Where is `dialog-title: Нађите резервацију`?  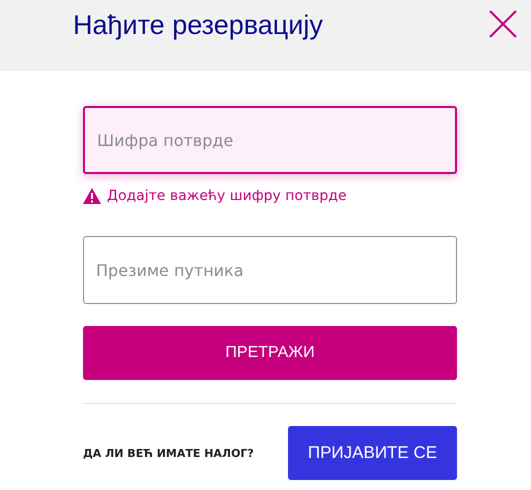
dialog-title: Нађите резервацију is located at coordinates (198, 25).